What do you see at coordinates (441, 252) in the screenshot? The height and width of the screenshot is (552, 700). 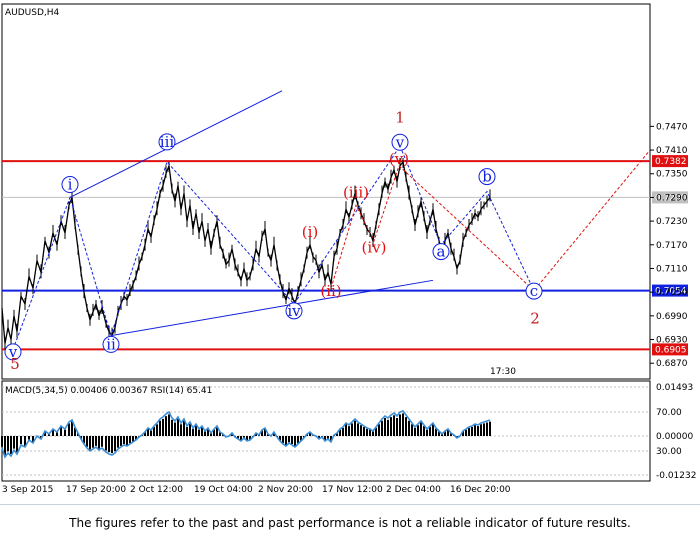 I see `wave-label: a` at bounding box center [441, 252].